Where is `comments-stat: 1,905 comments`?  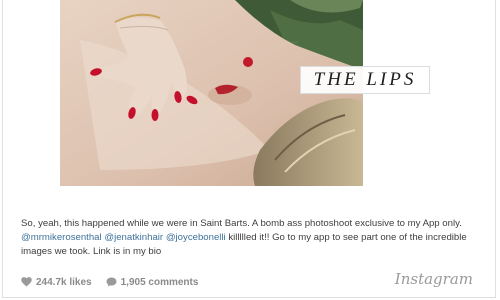
comments-stat: 1,905 comments is located at coordinates (152, 282).